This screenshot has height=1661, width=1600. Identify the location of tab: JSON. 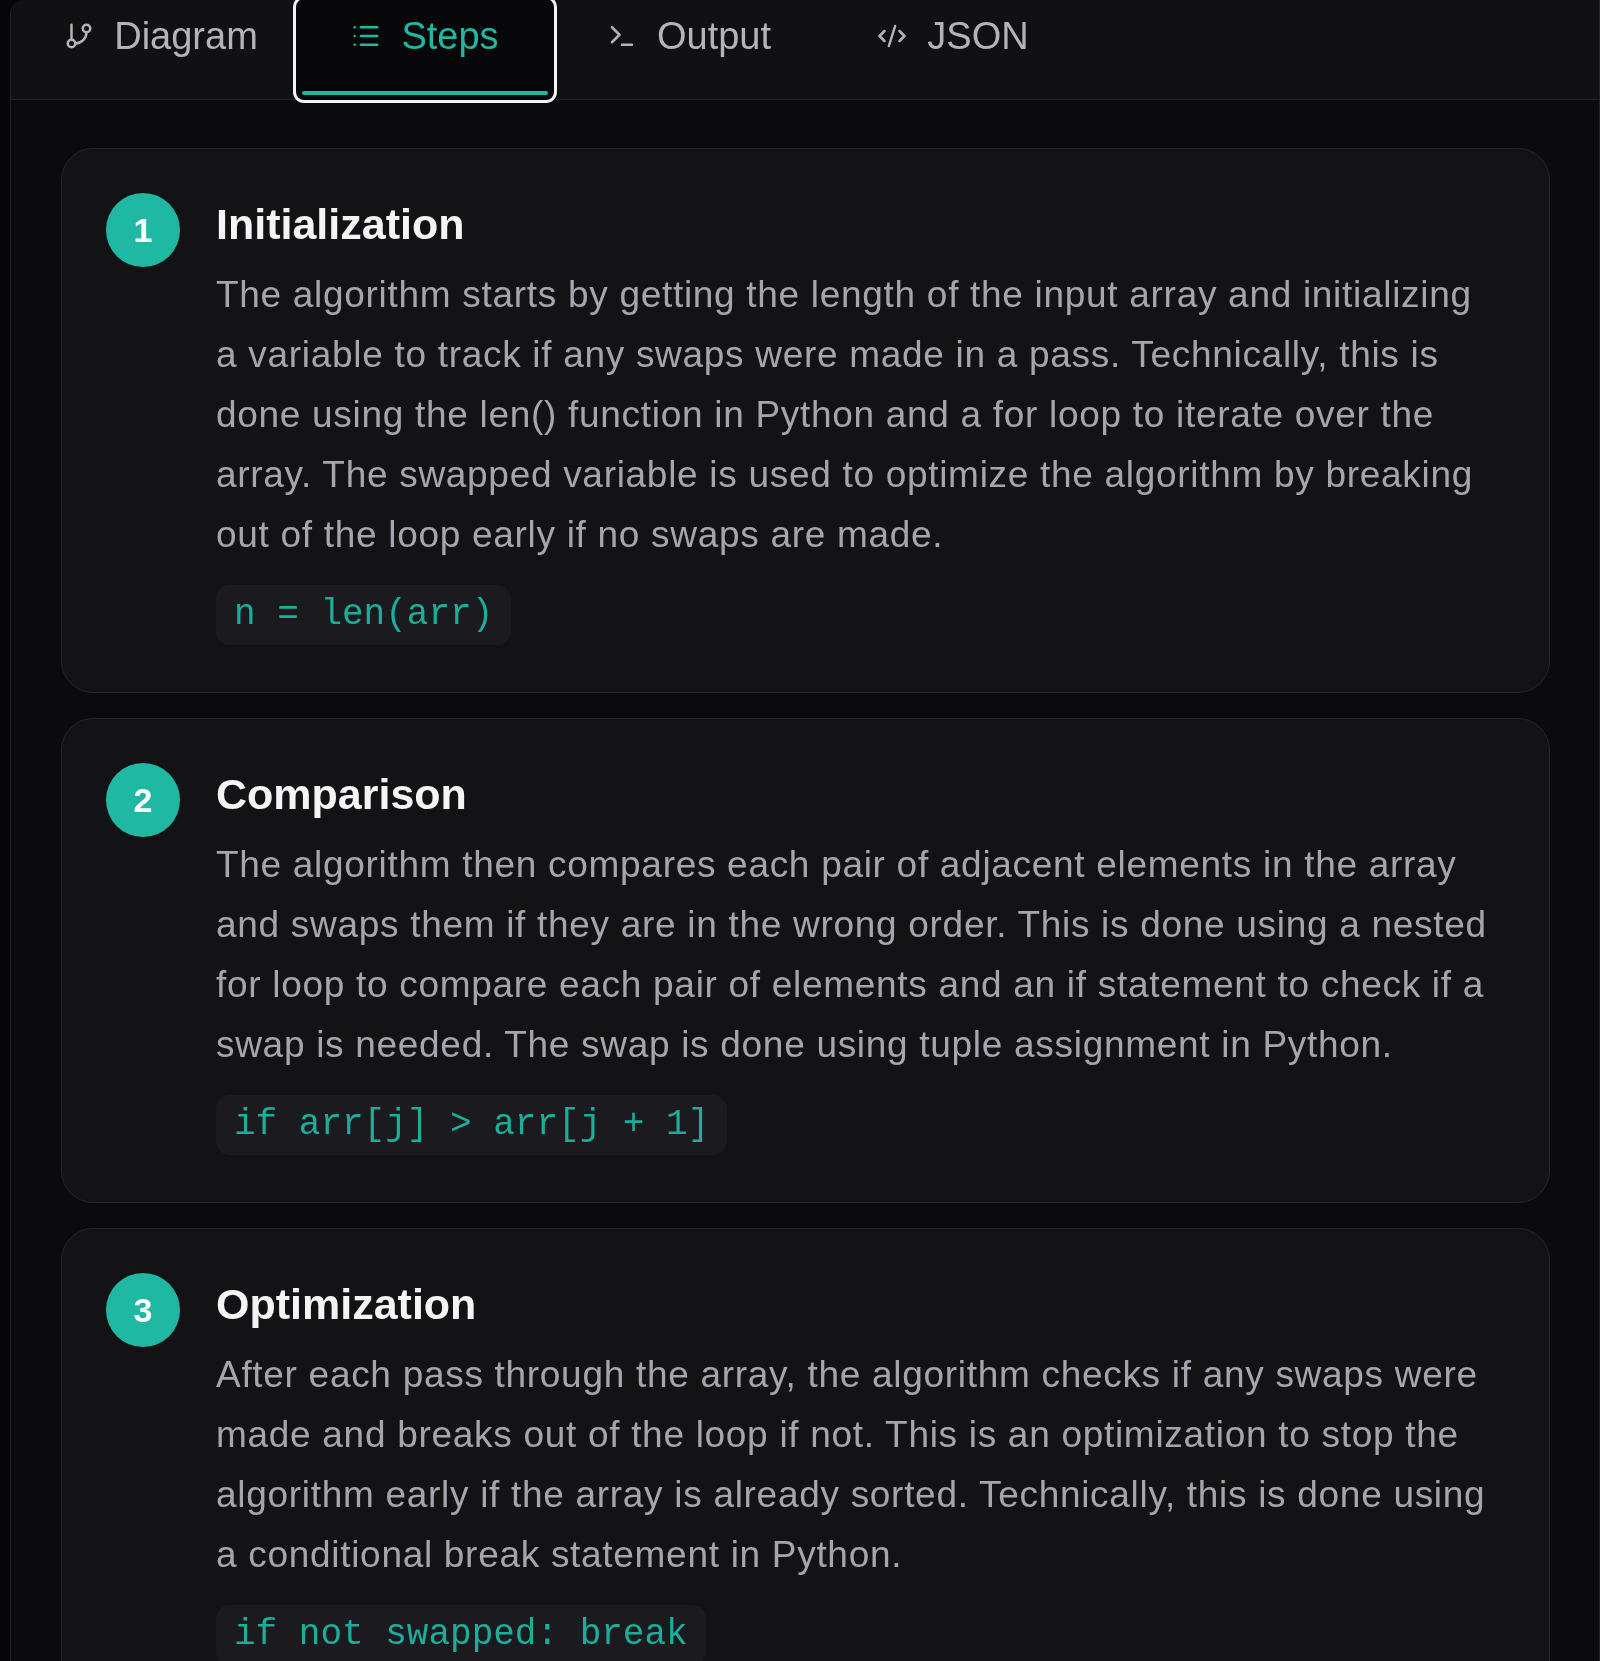
(953, 51).